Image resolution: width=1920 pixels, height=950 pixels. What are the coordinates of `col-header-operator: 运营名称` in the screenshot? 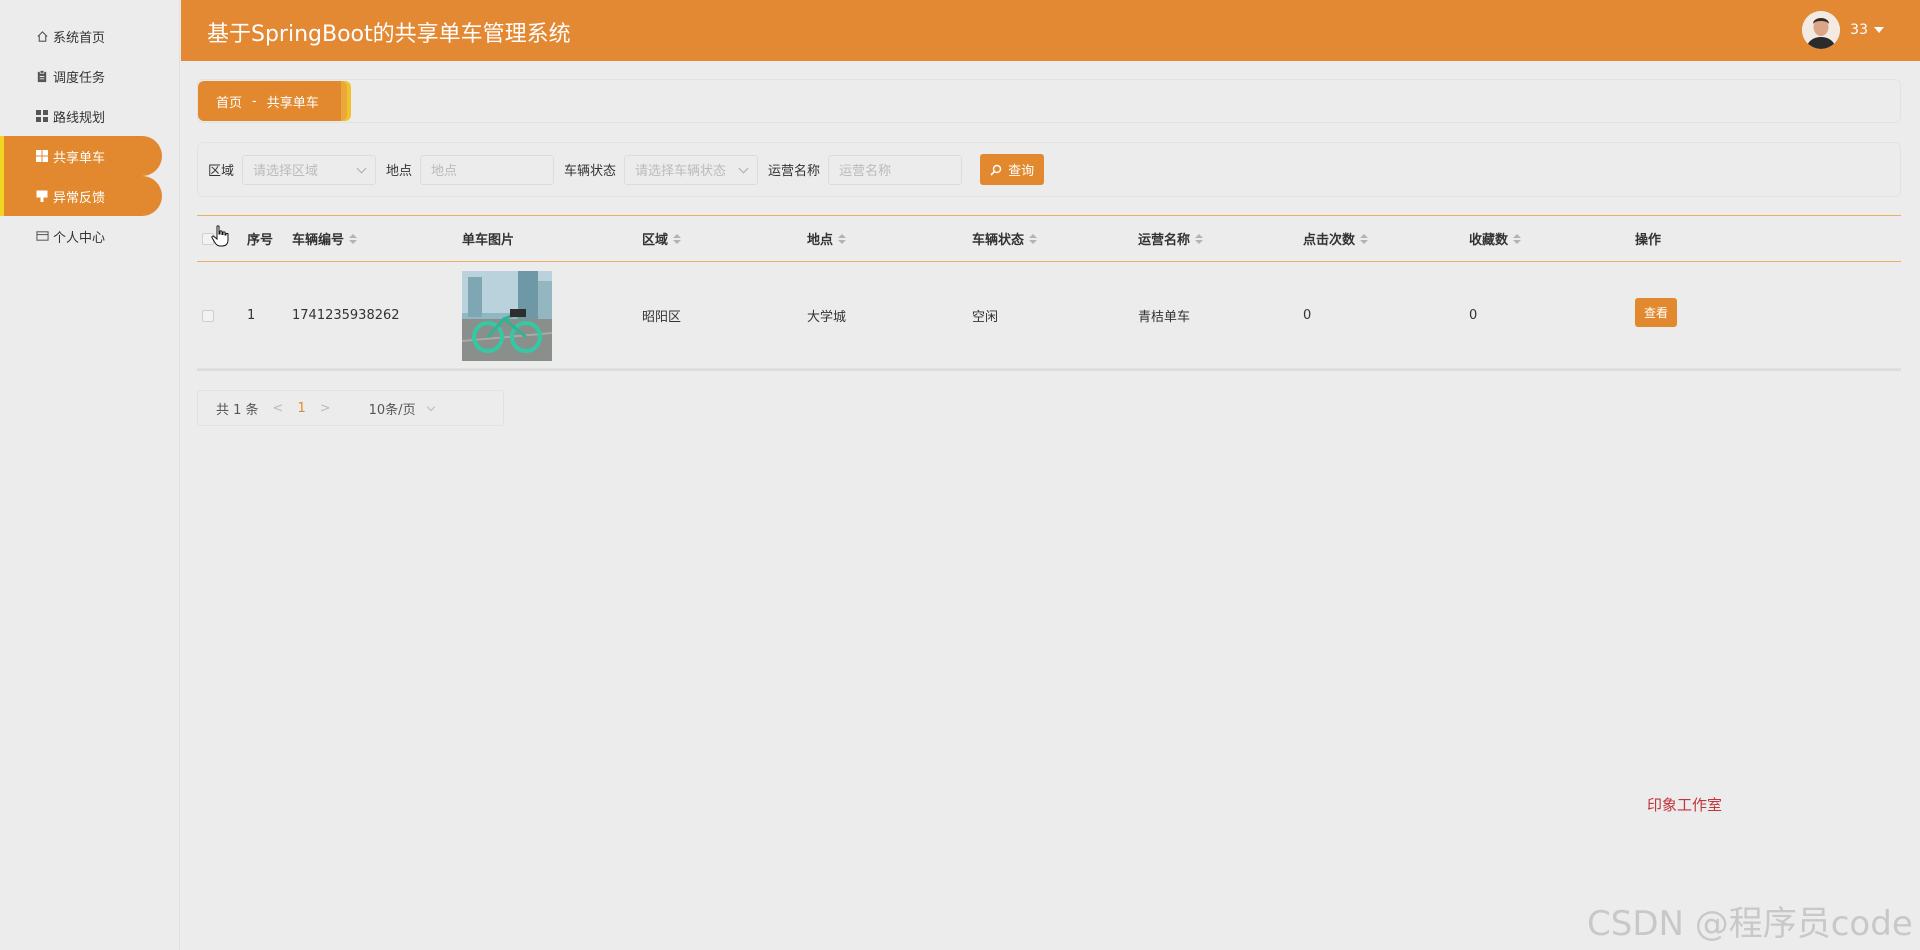 It's located at (1171, 238).